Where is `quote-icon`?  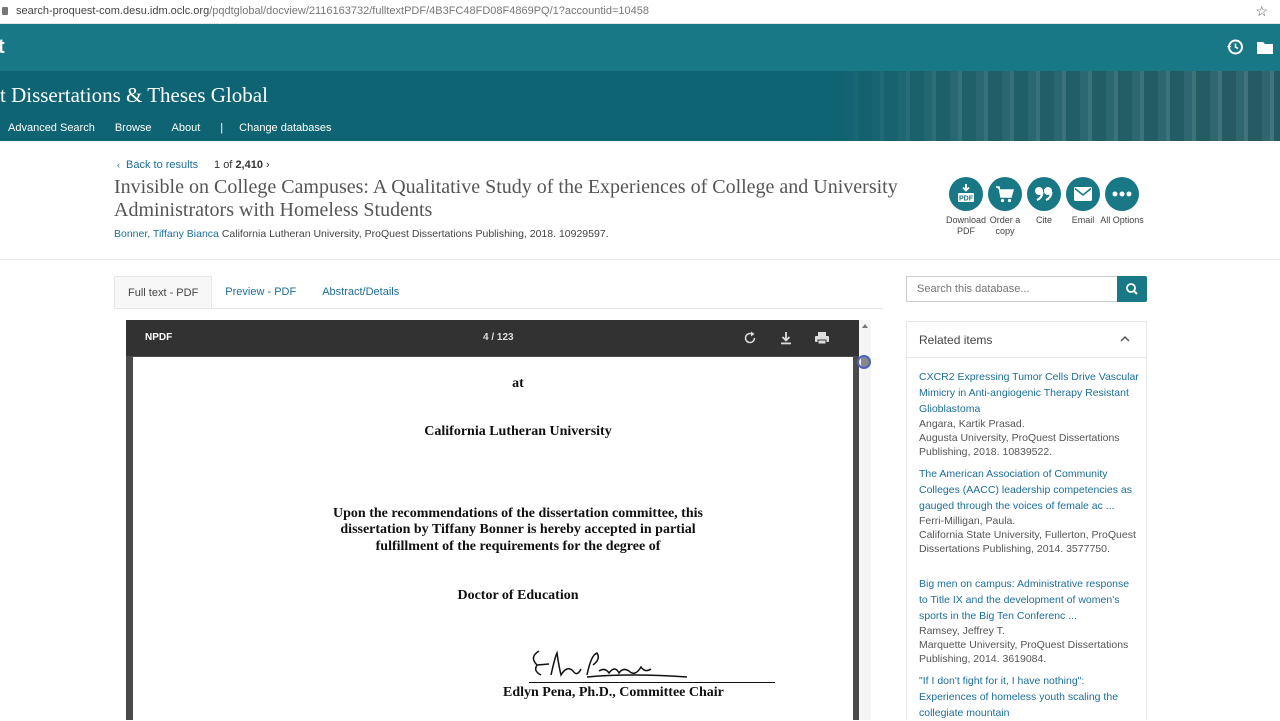 quote-icon is located at coordinates (1044, 194).